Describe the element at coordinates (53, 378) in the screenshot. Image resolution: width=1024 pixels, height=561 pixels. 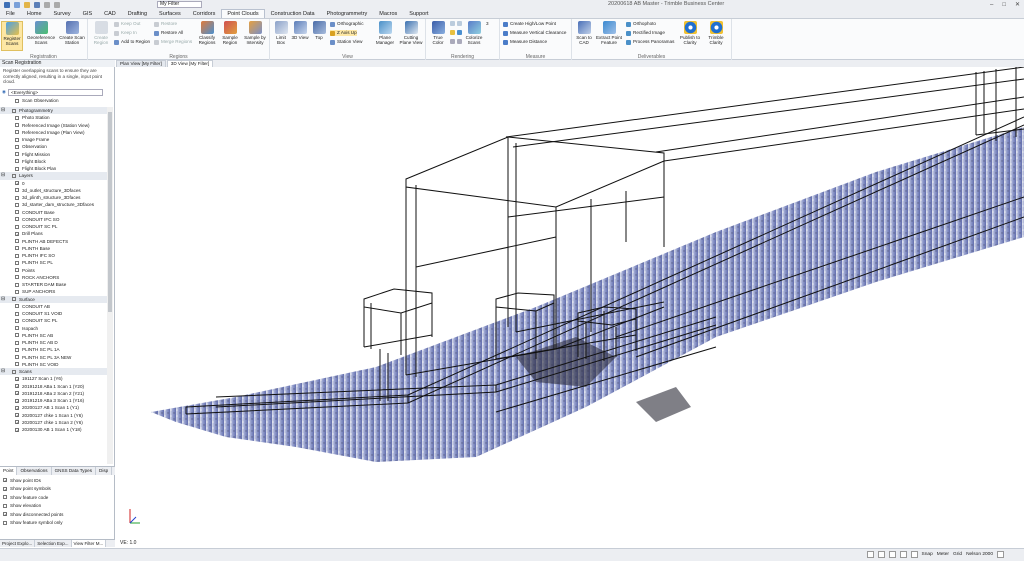
I see `tree-item: ✓ 191127 Scan 1 (Y6)` at that location.